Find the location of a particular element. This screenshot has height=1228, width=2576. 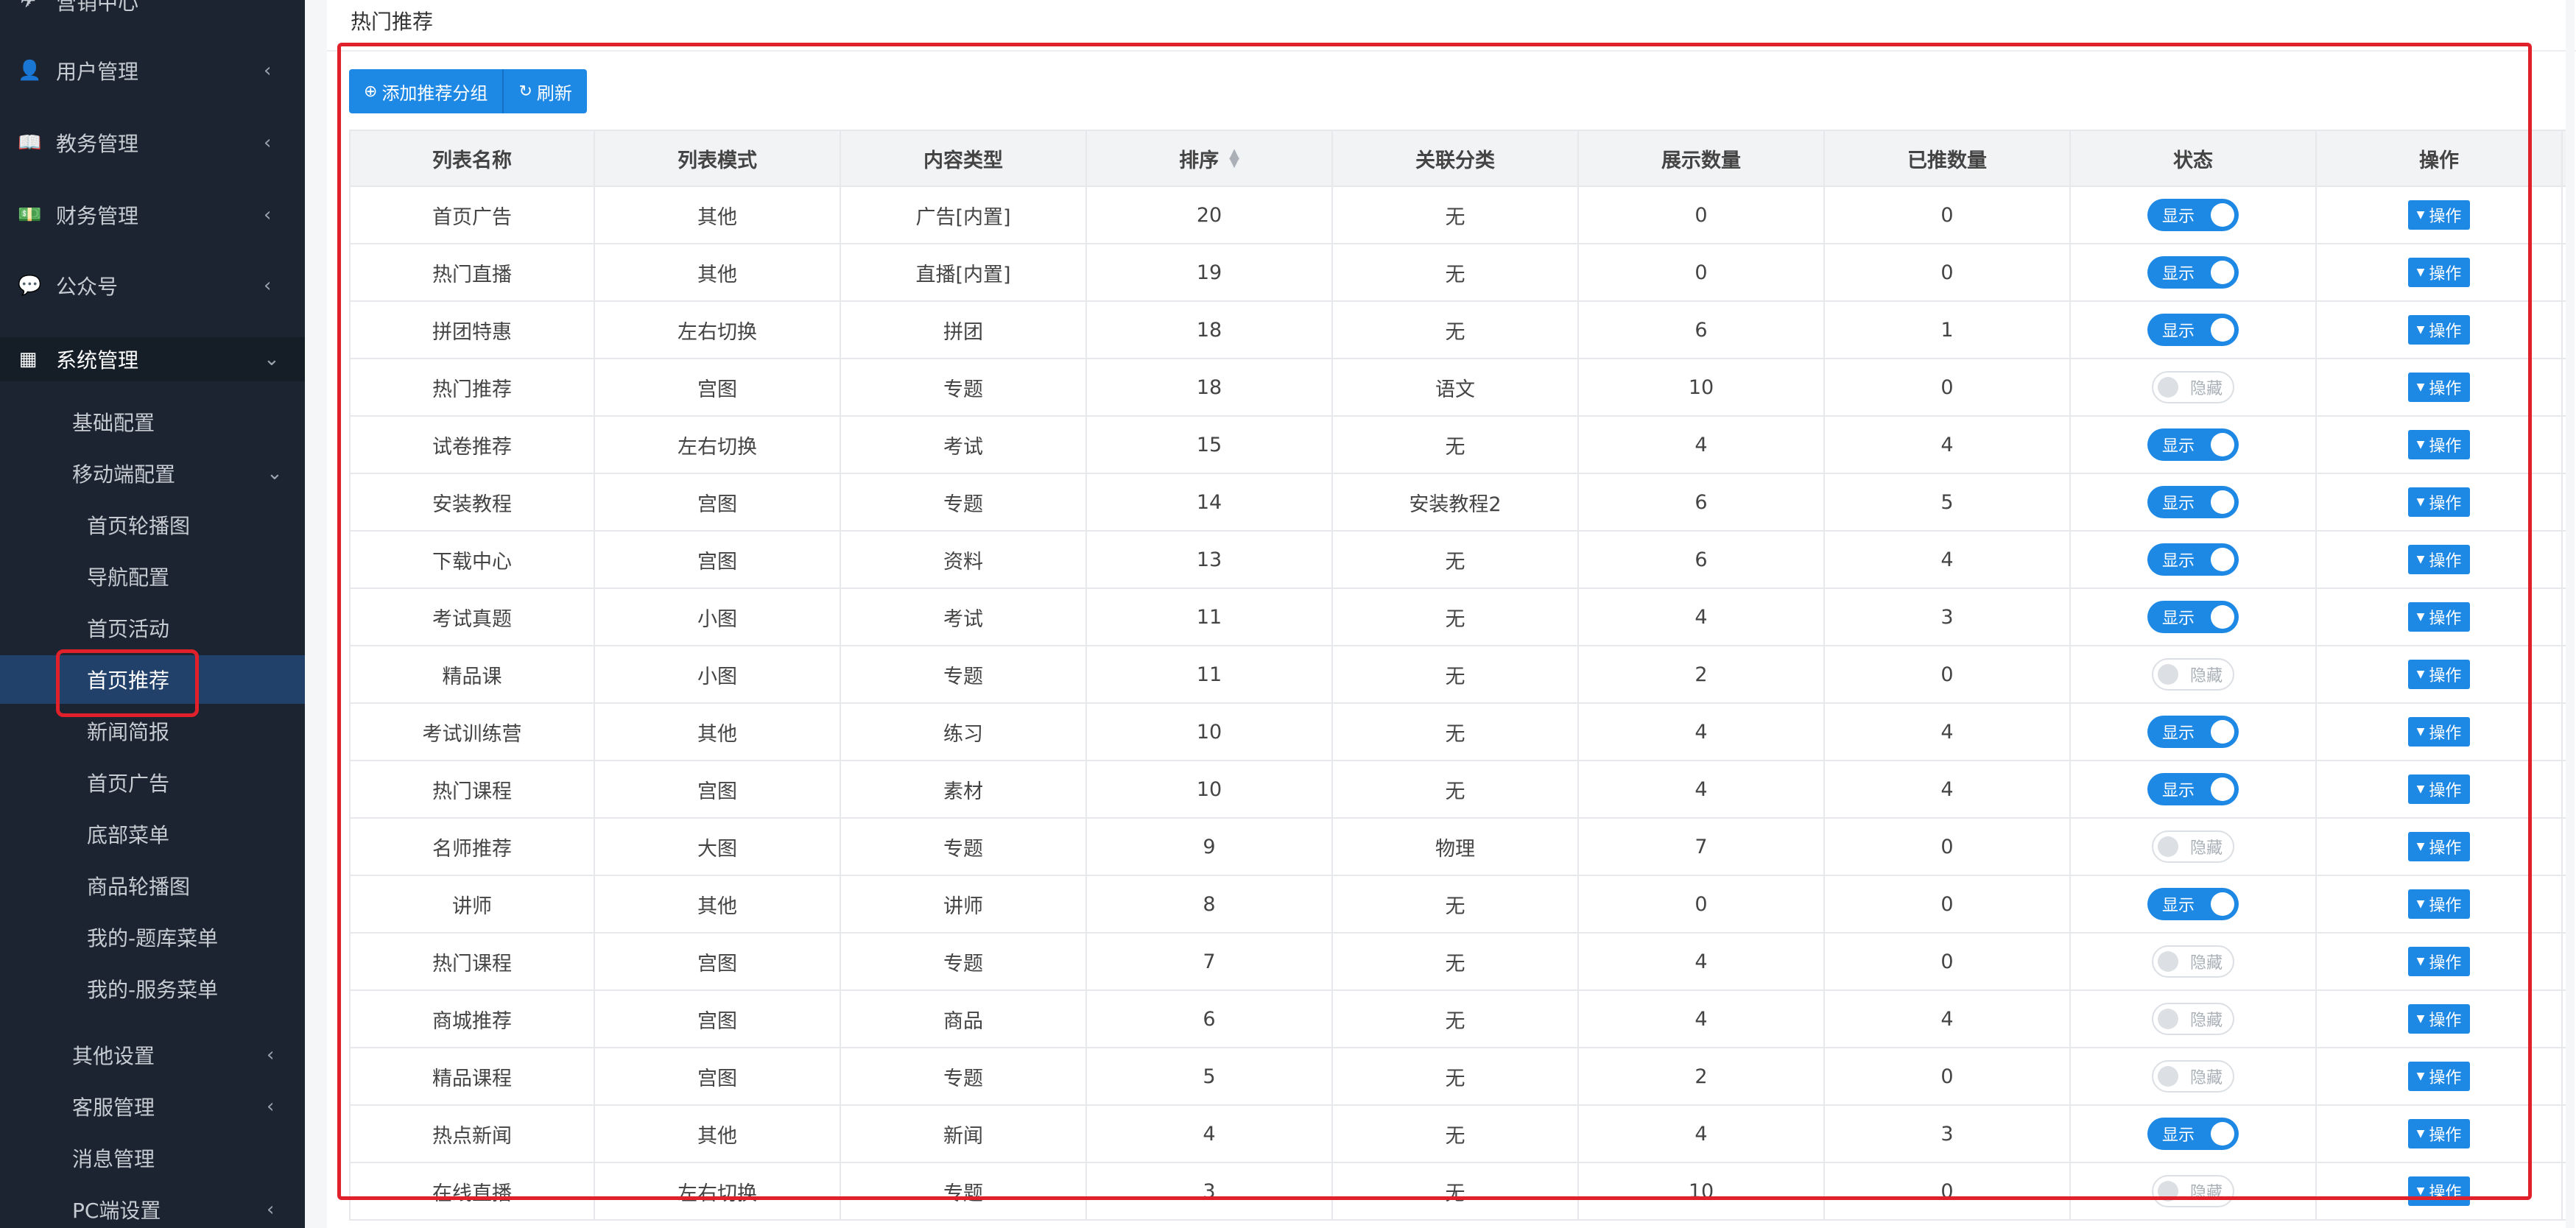

menu-wechat: 💬 公众号 ‹ is located at coordinates (152, 286).